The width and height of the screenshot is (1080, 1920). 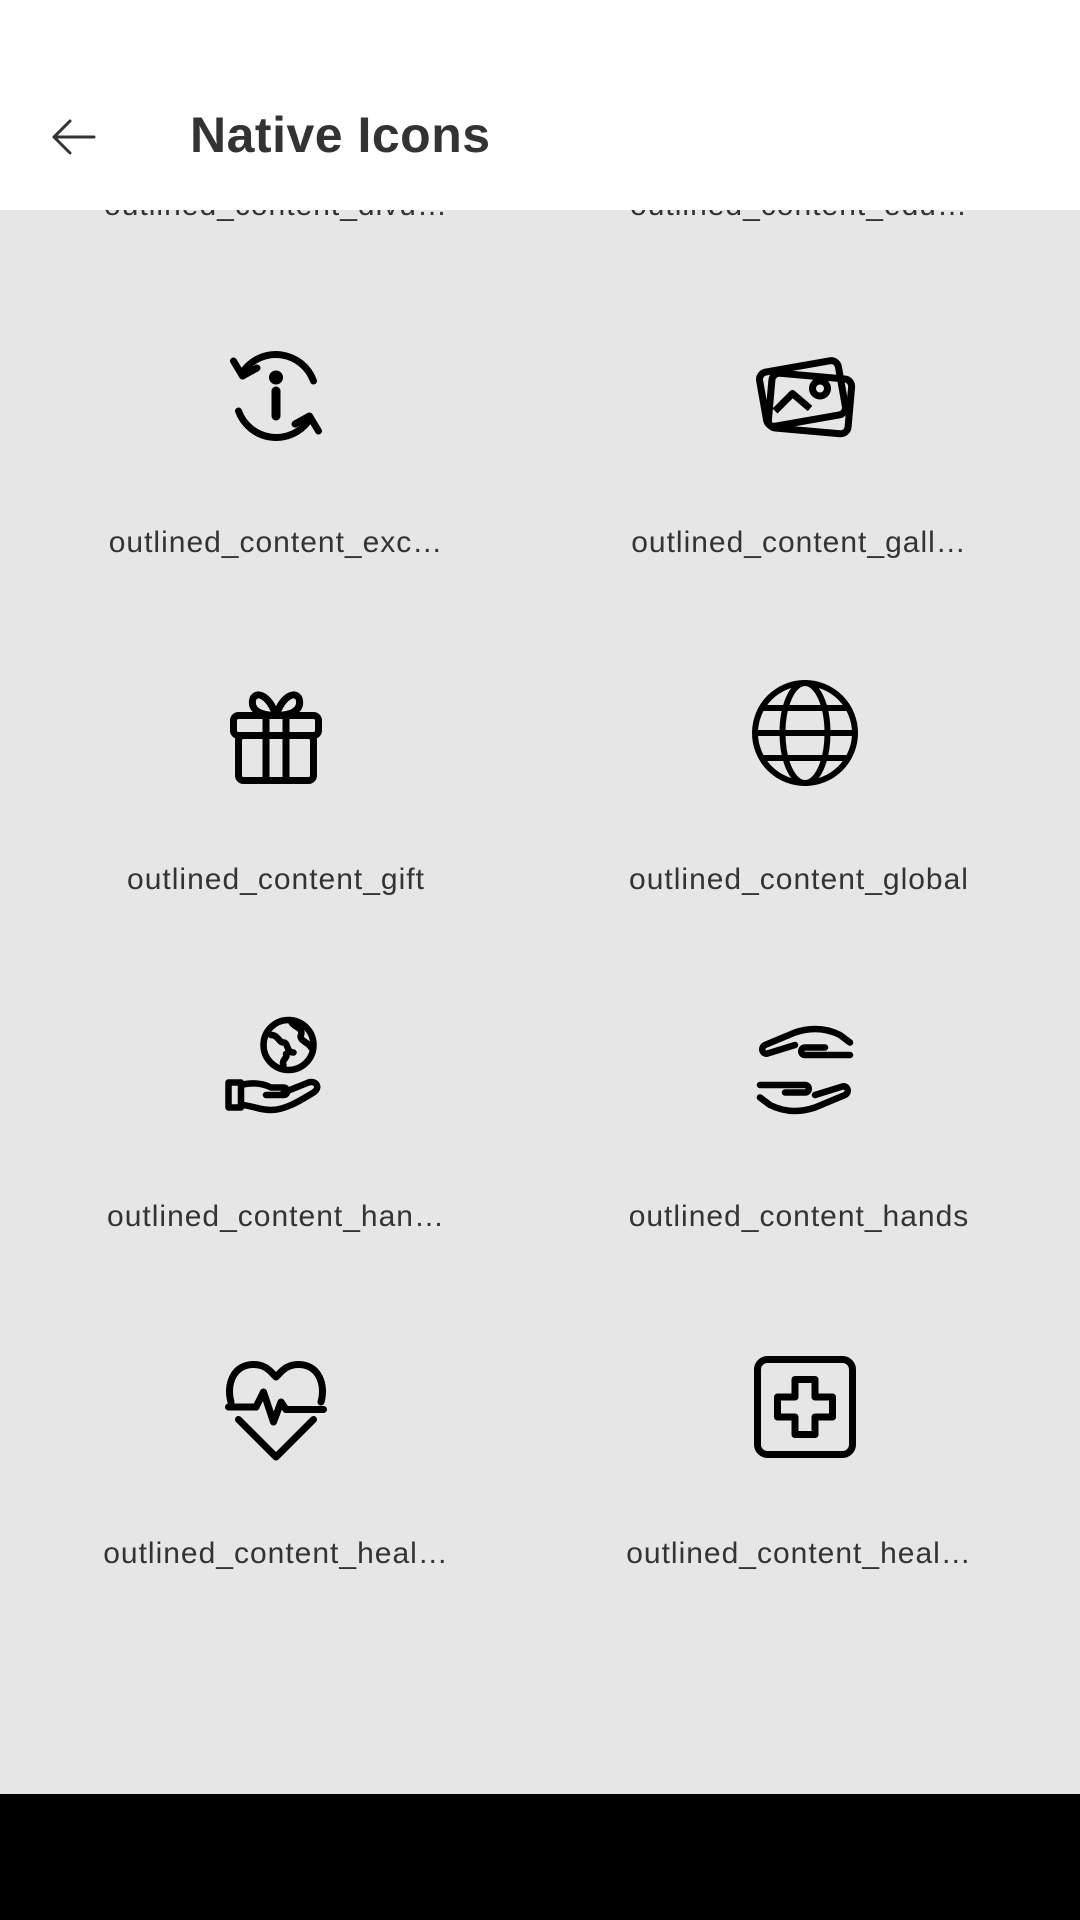 What do you see at coordinates (805, 733) in the screenshot?
I see `globe-icon` at bounding box center [805, 733].